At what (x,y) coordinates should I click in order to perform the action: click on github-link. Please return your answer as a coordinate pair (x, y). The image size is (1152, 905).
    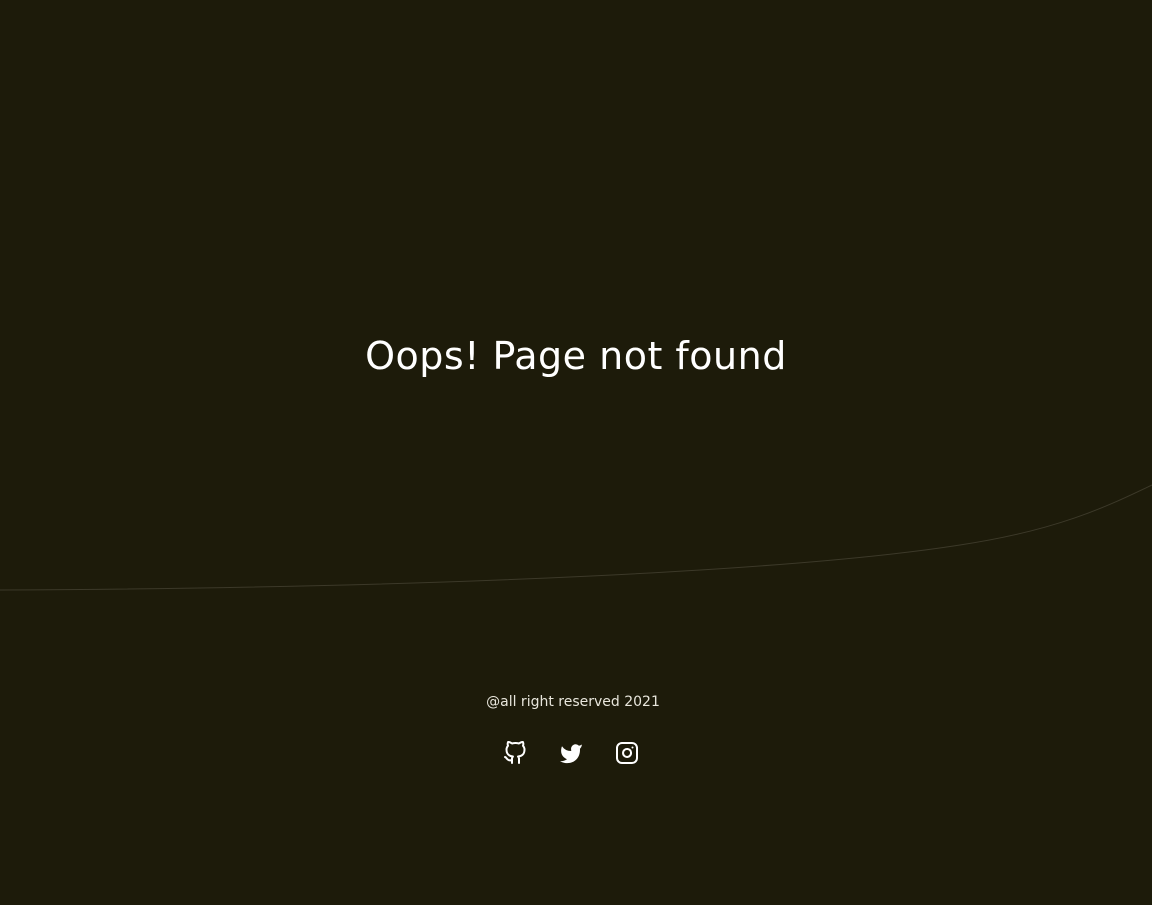
    Looking at the image, I should click on (515, 754).